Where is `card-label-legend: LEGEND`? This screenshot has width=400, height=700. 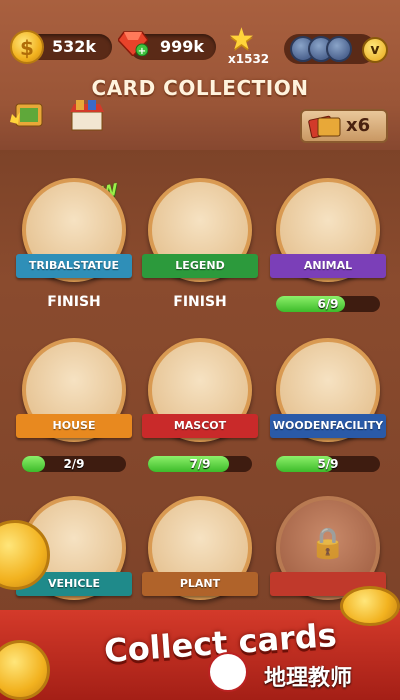 card-label-legend: LEGEND is located at coordinates (200, 266).